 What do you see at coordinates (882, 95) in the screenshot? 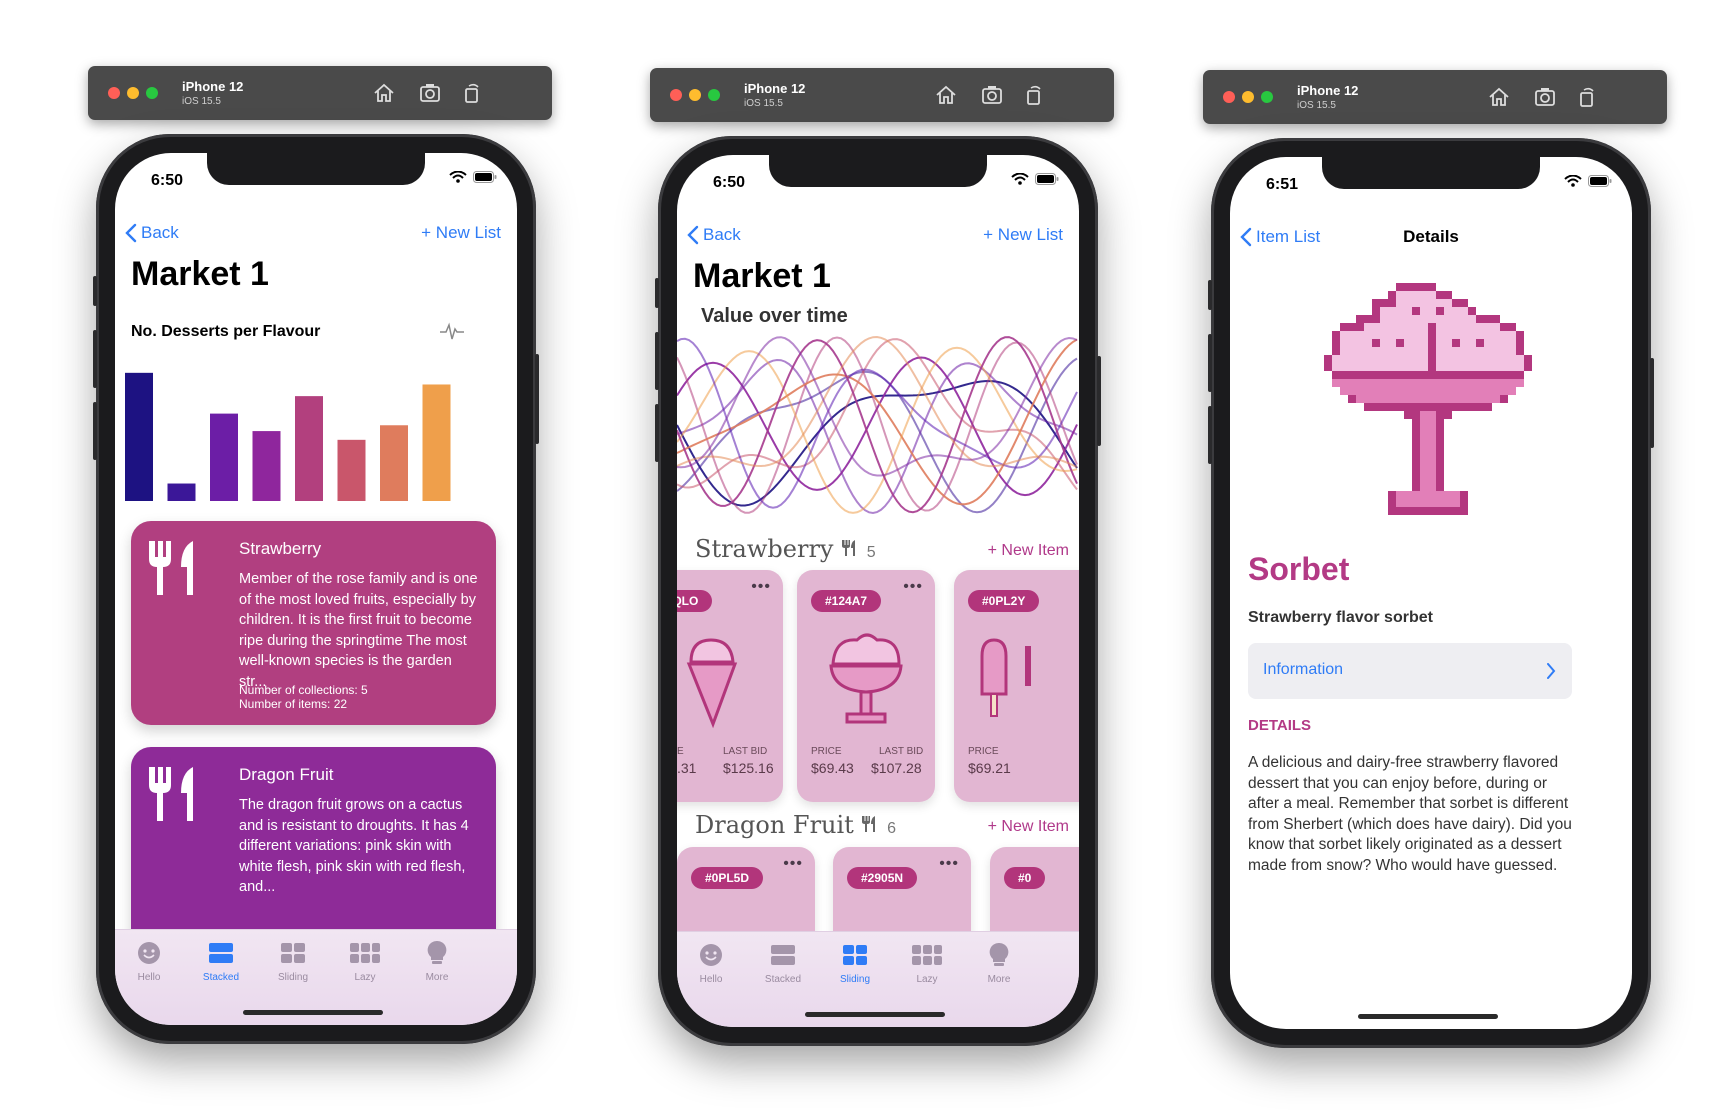
I see `simulator-titlebar: iPhone 12 iOS 15.5` at bounding box center [882, 95].